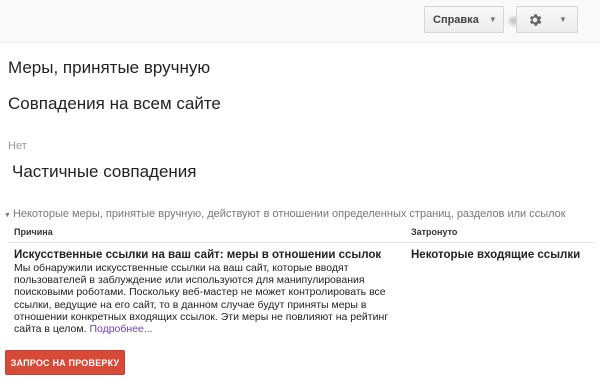 This screenshot has height=383, width=600. Describe the element at coordinates (434, 232) in the screenshot. I see `column-header-affected: Затронуто` at that location.